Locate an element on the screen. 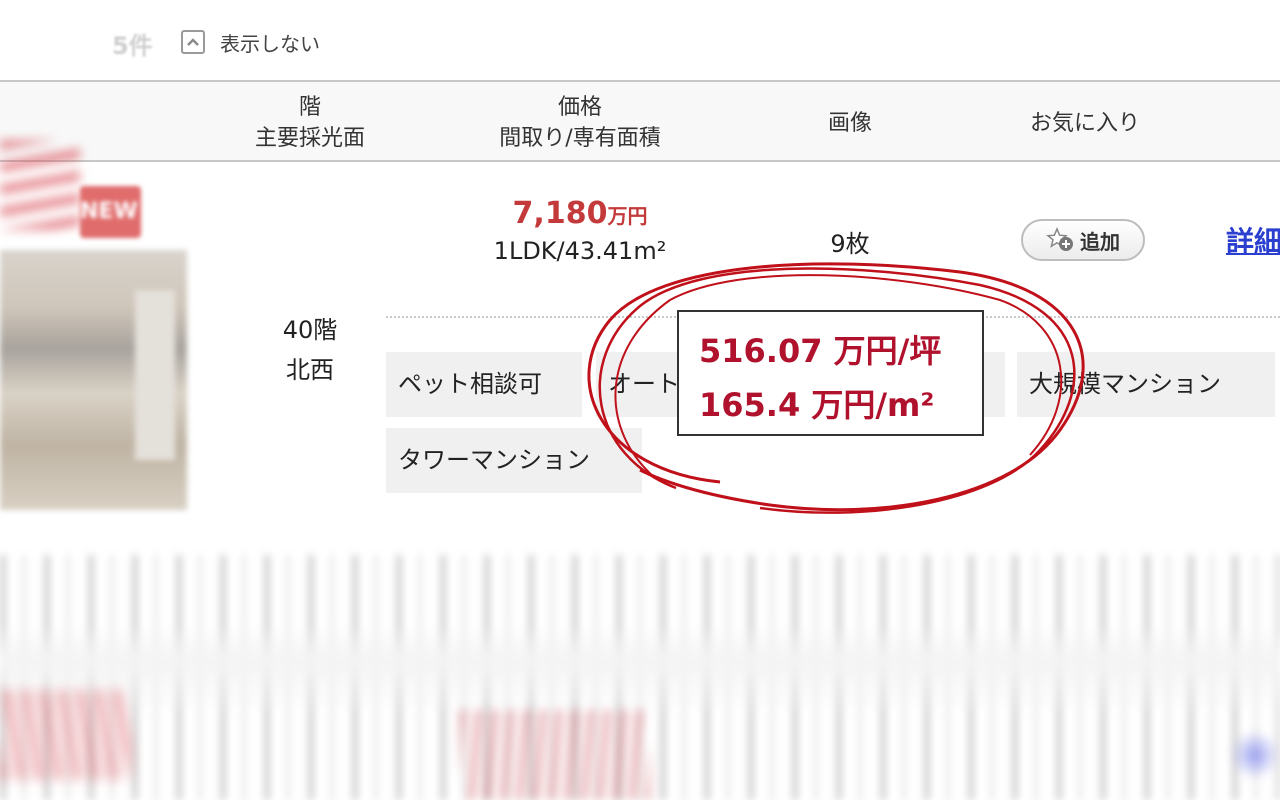 Image resolution: width=1280 pixels, height=800 pixels. header-floor-title: 階 is located at coordinates (309, 107).